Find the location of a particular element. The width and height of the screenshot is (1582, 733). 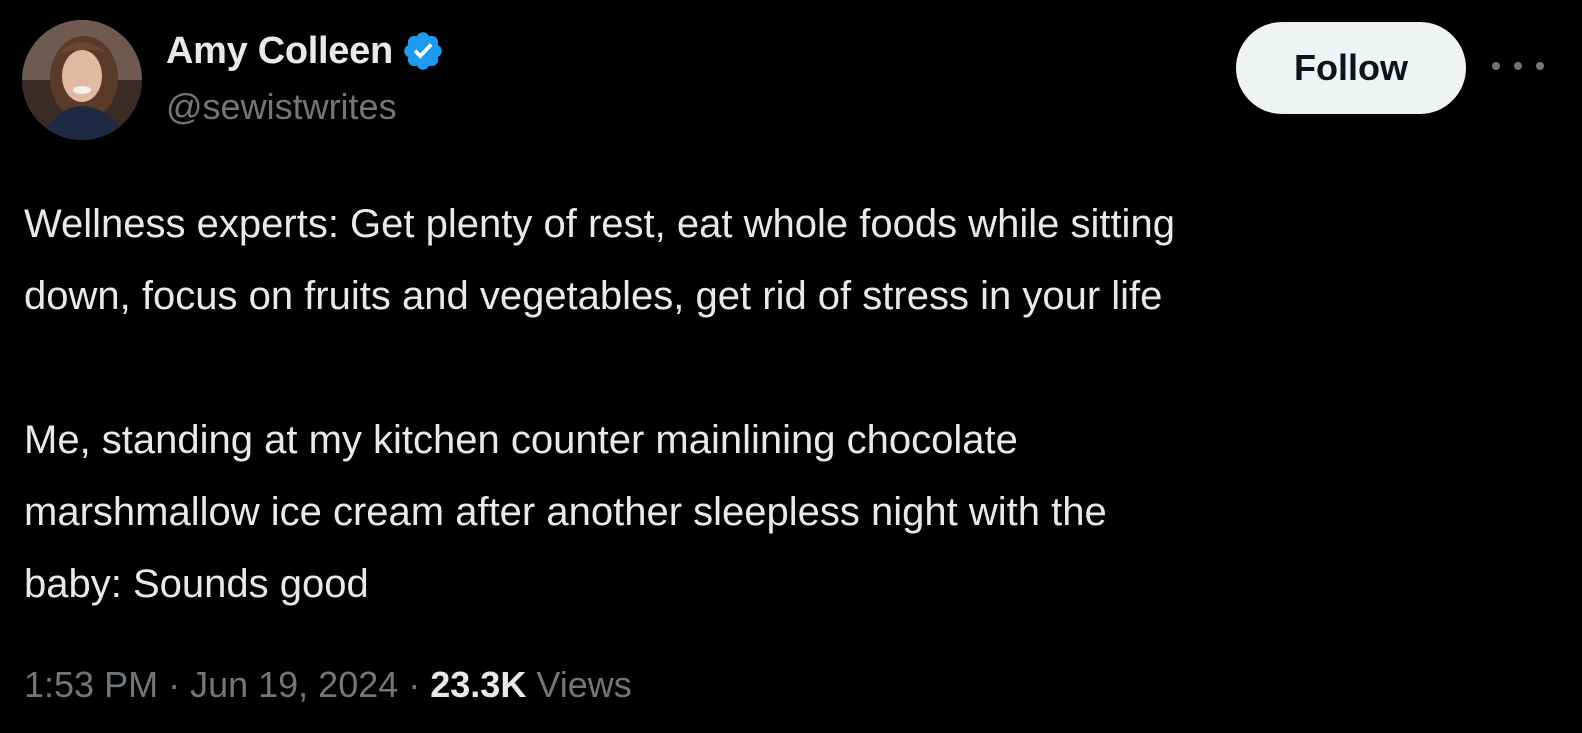

tweet-date: Jun 19, 2024 is located at coordinates (294, 685).